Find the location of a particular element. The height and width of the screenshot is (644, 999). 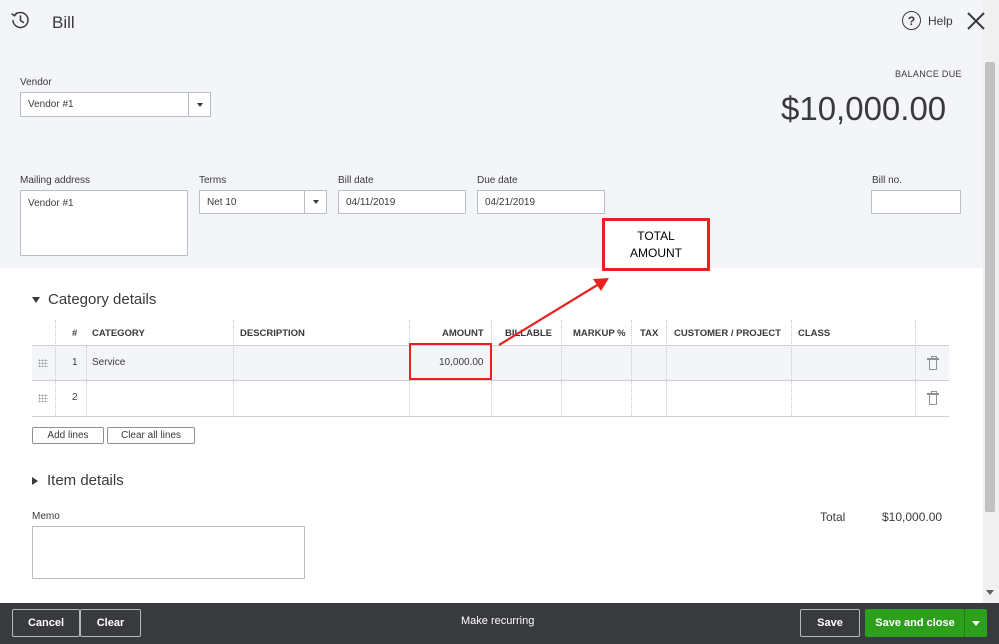

balance-due-amount: $10,000.00 is located at coordinates (864, 108).